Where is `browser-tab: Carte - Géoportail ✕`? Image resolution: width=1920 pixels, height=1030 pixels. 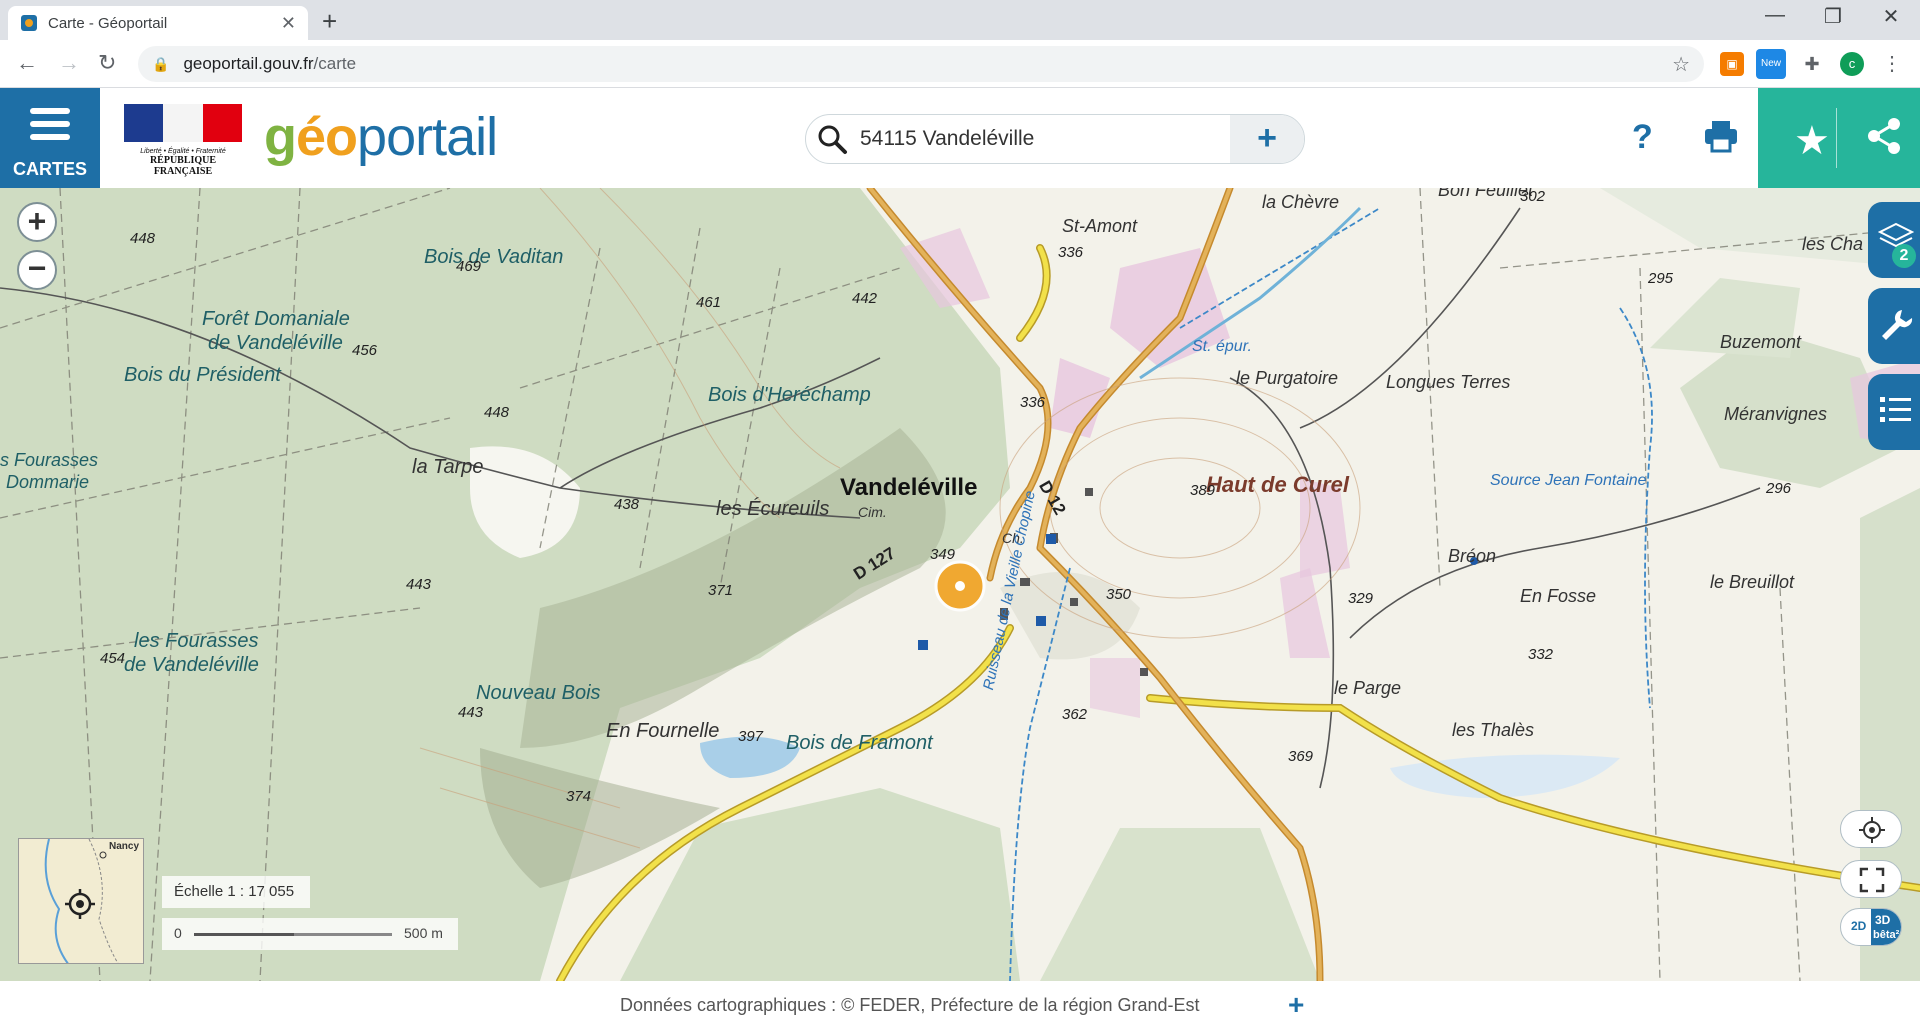 browser-tab: Carte - Géoportail ✕ is located at coordinates (158, 23).